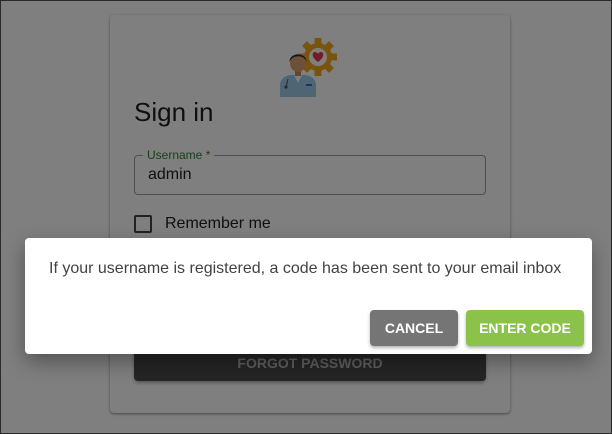 This screenshot has height=434, width=612. I want to click on cancel-button: CANCEL, so click(414, 328).